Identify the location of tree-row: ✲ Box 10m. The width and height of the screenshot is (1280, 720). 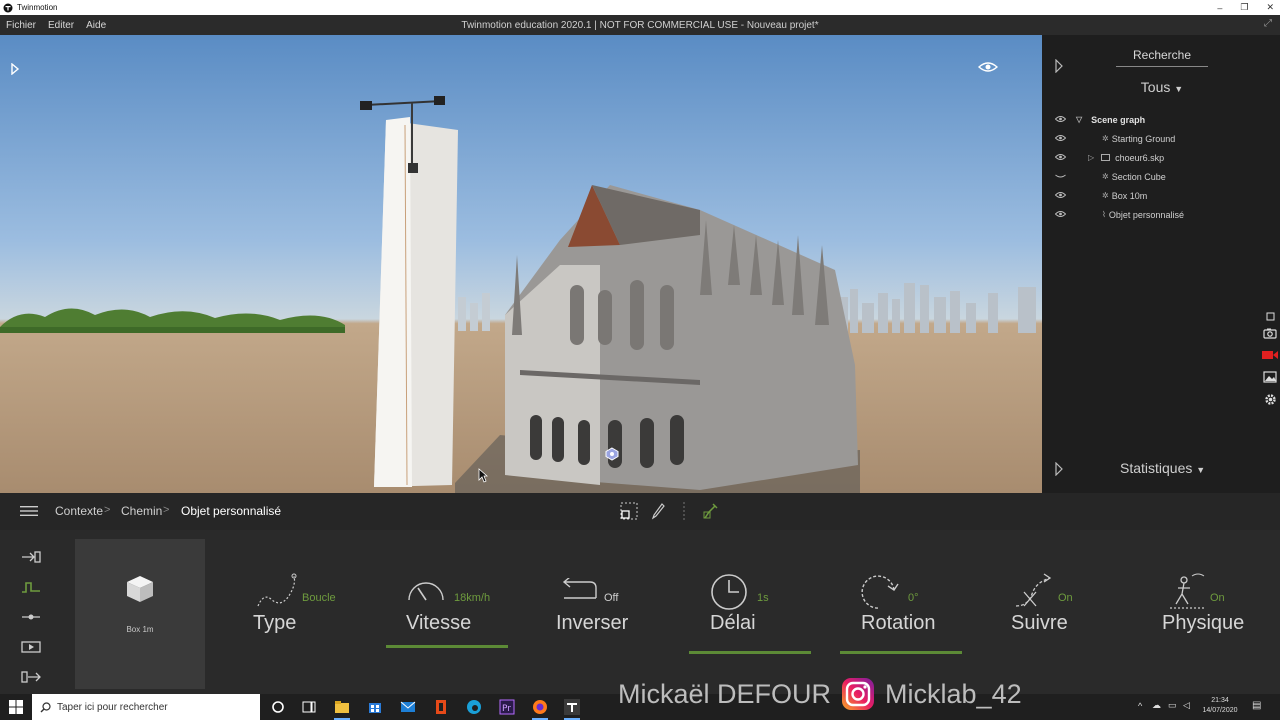
(1161, 195).